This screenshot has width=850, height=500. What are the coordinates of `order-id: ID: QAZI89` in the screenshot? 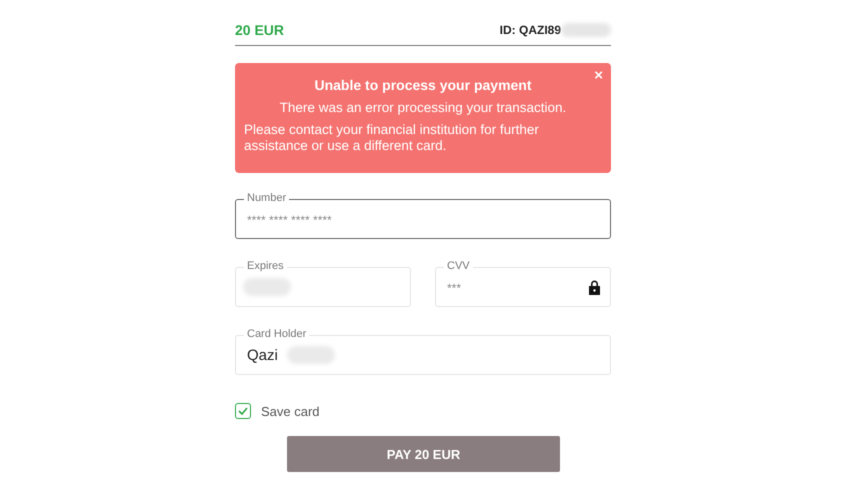 It's located at (530, 30).